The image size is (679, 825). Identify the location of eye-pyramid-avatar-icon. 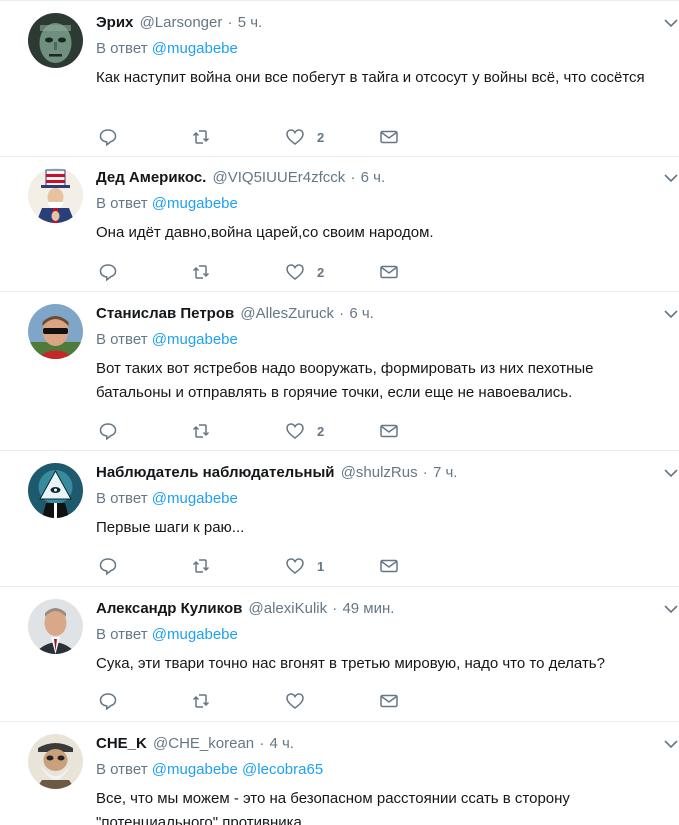
(55, 490).